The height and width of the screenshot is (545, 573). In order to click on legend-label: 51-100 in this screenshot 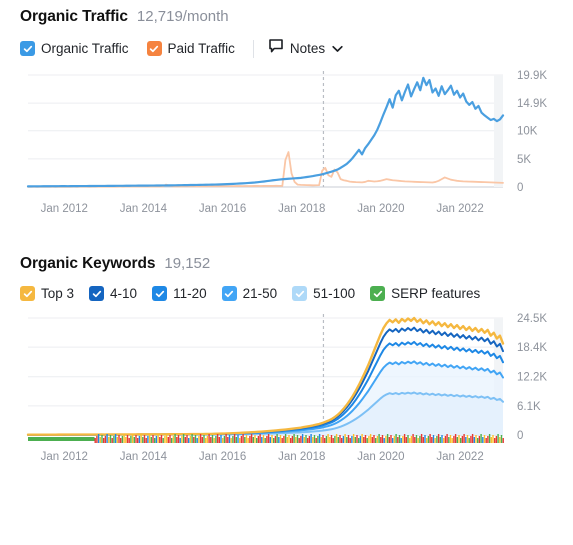, I will do `click(334, 293)`.